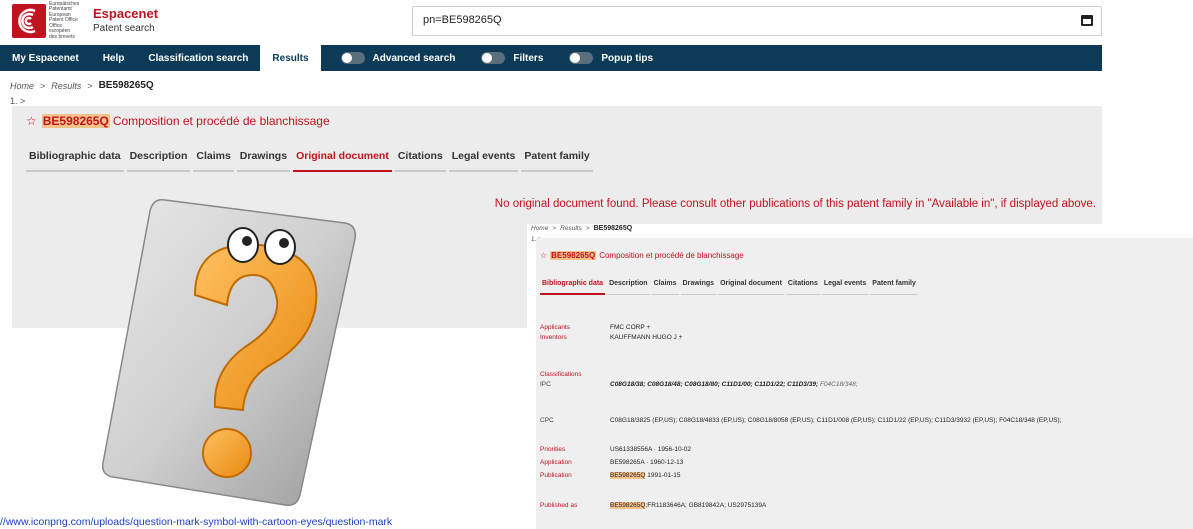 The width and height of the screenshot is (1193, 529). Describe the element at coordinates (539, 228) in the screenshot. I see `preview-breadcrumb-home: Home` at that location.